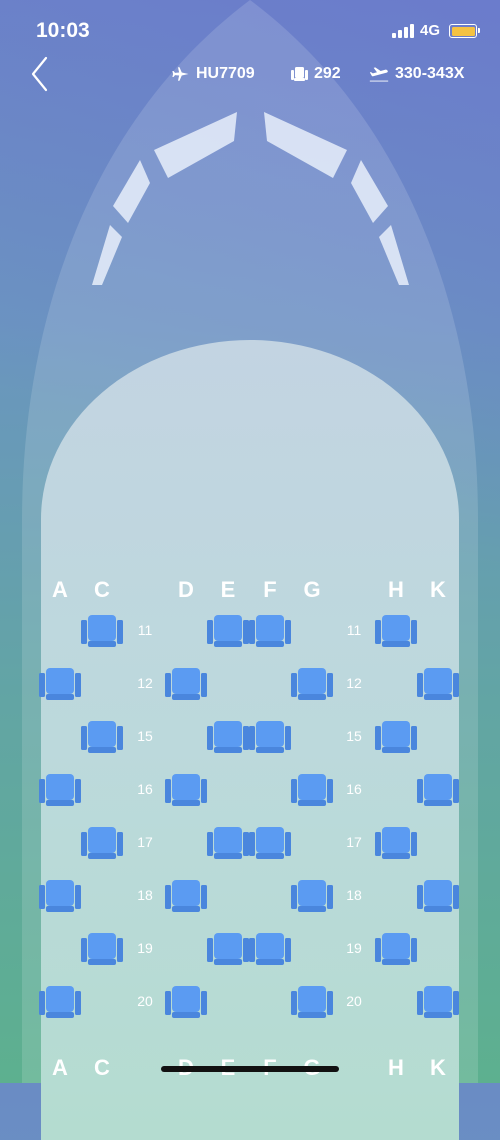 The width and height of the screenshot is (500, 1140). What do you see at coordinates (327, 73) in the screenshot?
I see `seat-count: 292` at bounding box center [327, 73].